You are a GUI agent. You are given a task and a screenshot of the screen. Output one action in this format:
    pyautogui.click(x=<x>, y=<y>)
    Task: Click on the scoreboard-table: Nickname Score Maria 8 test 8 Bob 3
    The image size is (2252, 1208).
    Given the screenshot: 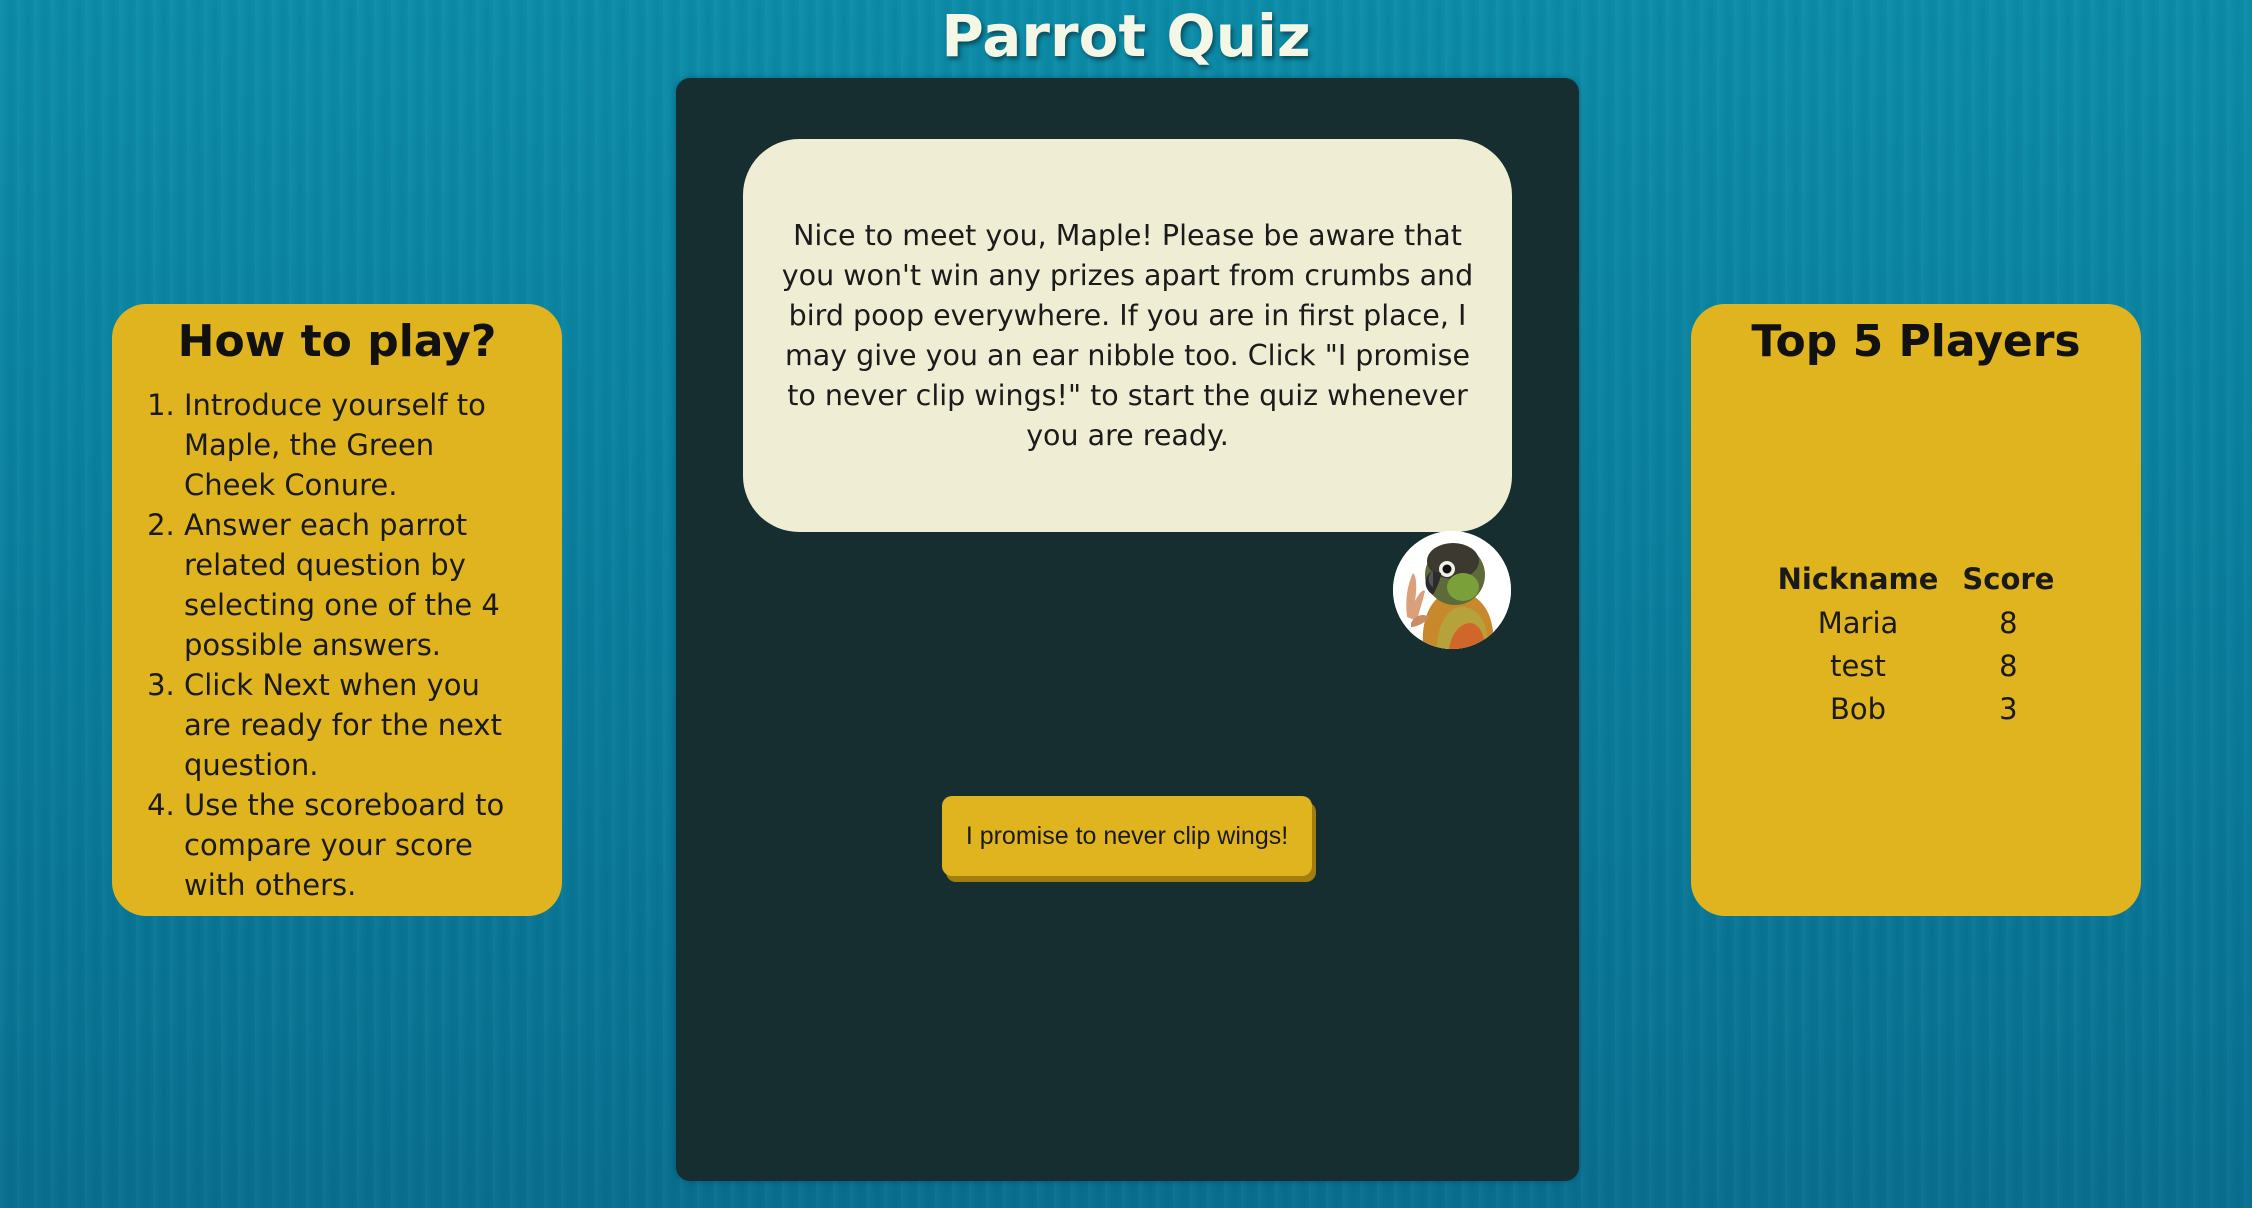 What is the action you would take?
    pyautogui.click(x=1916, y=643)
    